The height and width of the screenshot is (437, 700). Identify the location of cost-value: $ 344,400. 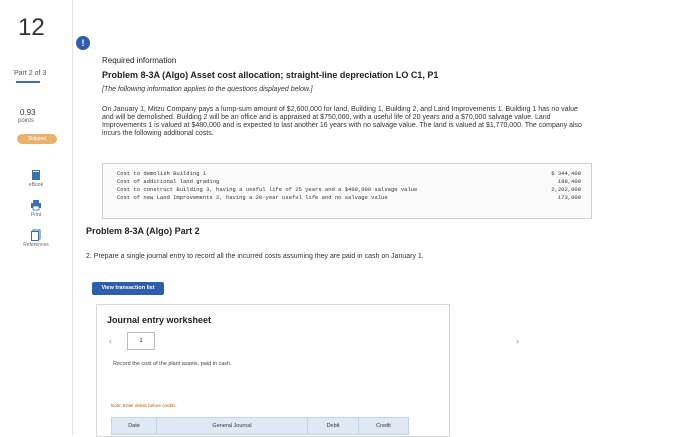
(566, 173).